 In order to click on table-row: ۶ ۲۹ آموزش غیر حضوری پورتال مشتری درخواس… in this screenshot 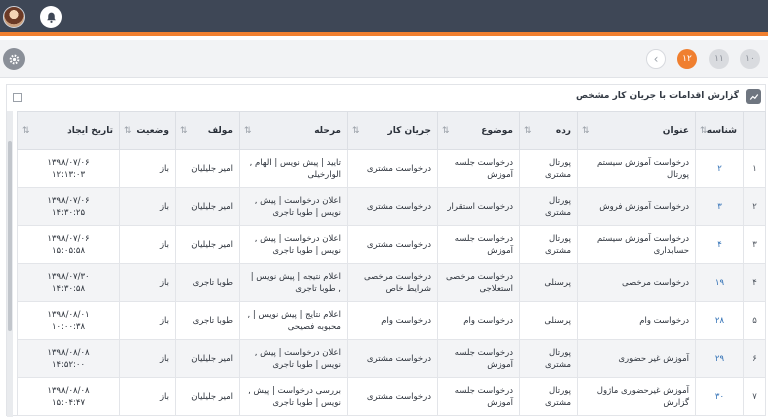, I will do `click(391, 358)`.